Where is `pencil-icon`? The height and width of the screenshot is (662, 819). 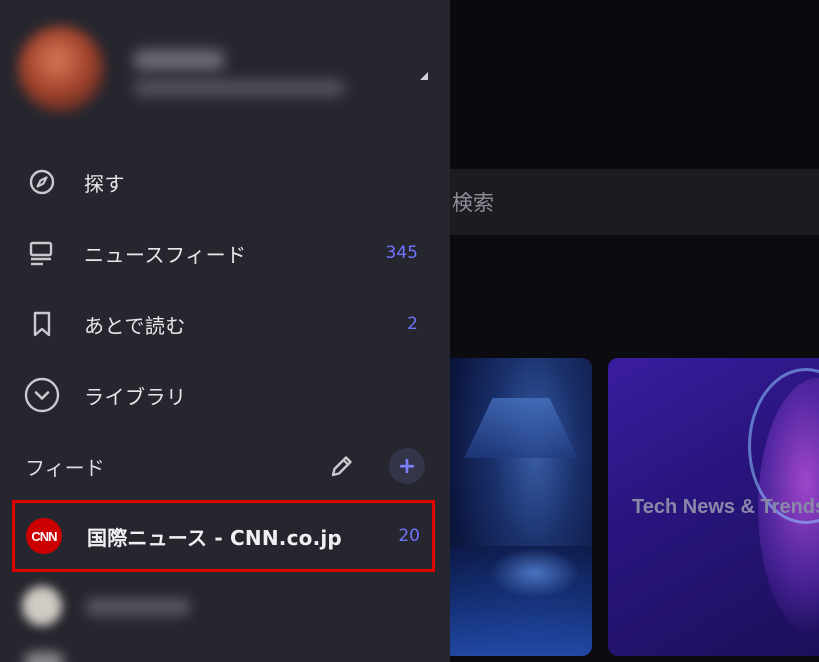
pencil-icon is located at coordinates (341, 466).